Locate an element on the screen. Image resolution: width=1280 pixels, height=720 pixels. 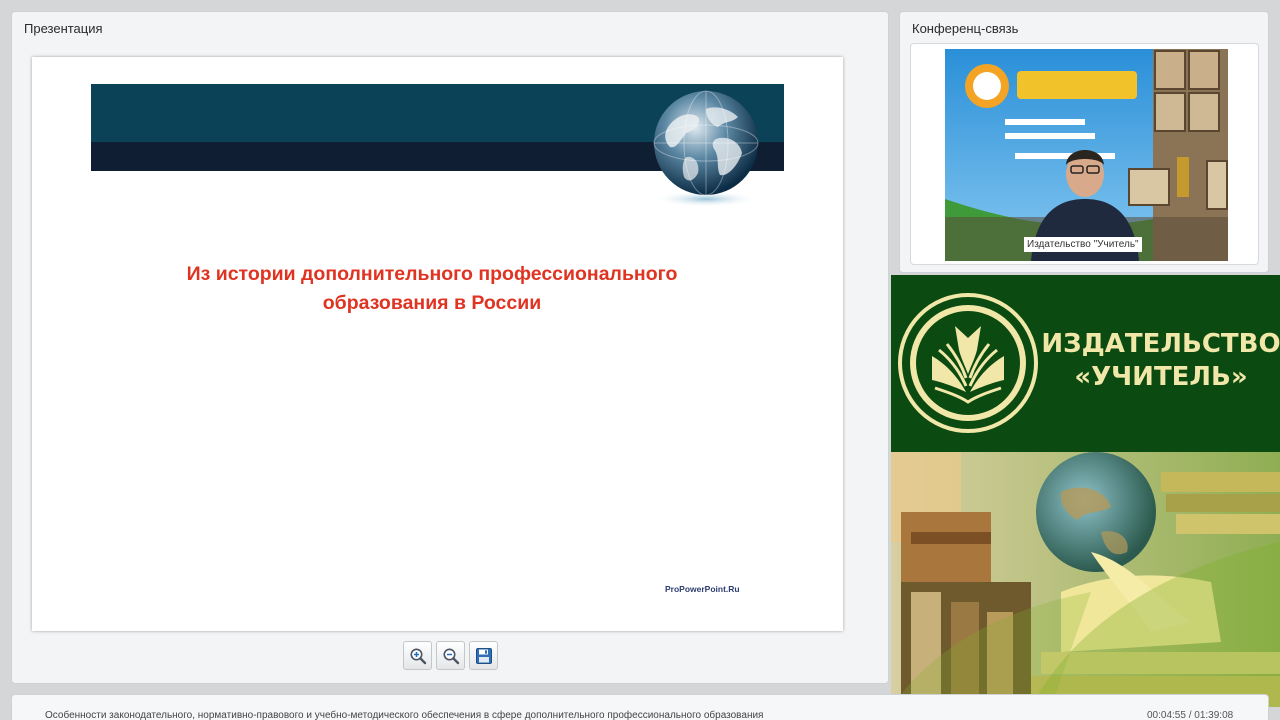
slide-credit: ProPowerPoint.Ru is located at coordinates (702, 589).